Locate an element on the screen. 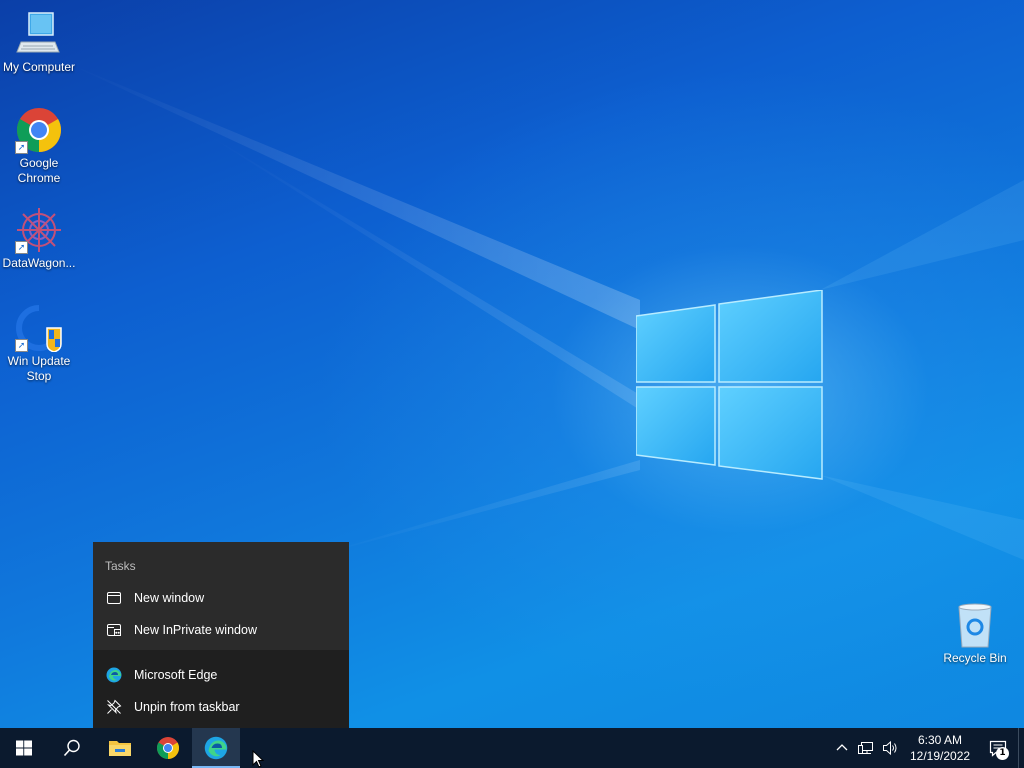 Image resolution: width=1024 pixels, height=768 pixels. unpin-from-taskbar-item: Unpin from taskbar is located at coordinates (221, 707).